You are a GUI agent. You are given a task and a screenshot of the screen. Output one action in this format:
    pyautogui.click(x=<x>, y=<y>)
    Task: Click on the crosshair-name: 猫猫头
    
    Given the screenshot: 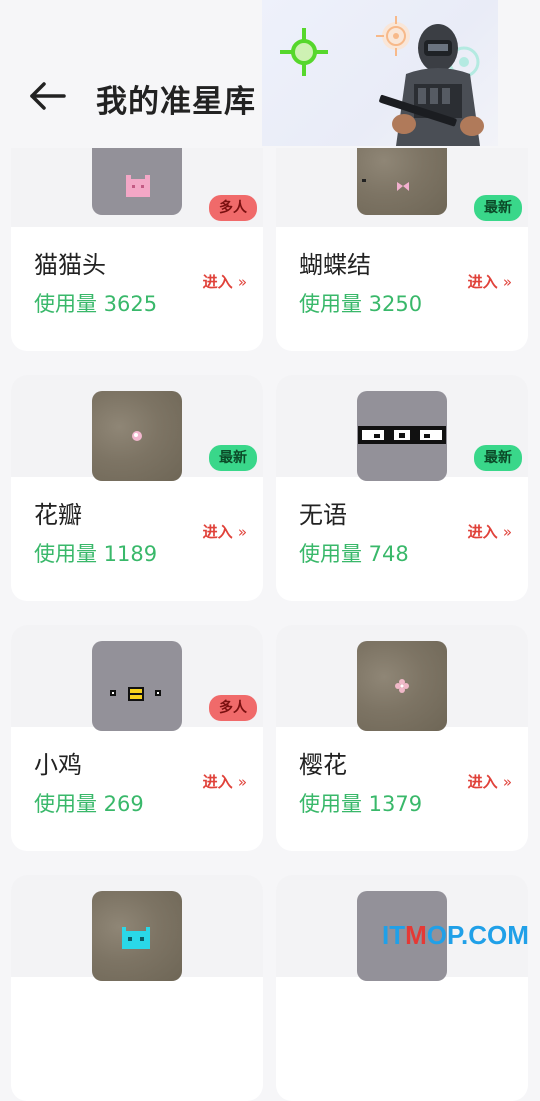 What is the action you would take?
    pyautogui.click(x=70, y=265)
    